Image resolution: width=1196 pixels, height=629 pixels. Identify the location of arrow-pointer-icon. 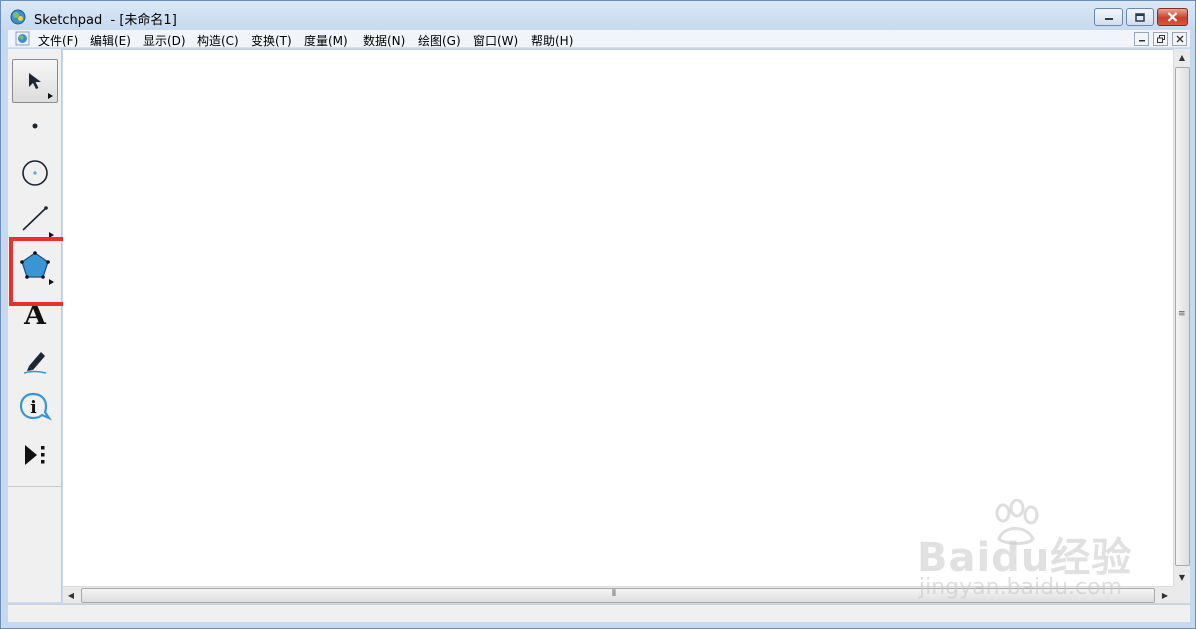
(35, 81).